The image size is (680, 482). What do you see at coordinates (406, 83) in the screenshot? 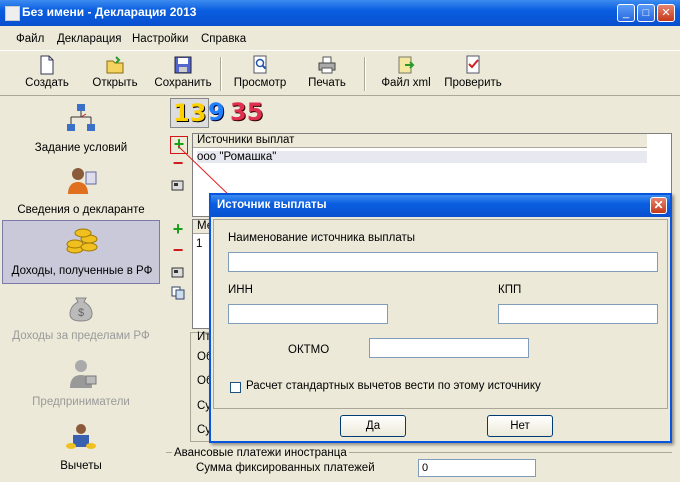
I see `xml-file-label: Файл xml` at bounding box center [406, 83].